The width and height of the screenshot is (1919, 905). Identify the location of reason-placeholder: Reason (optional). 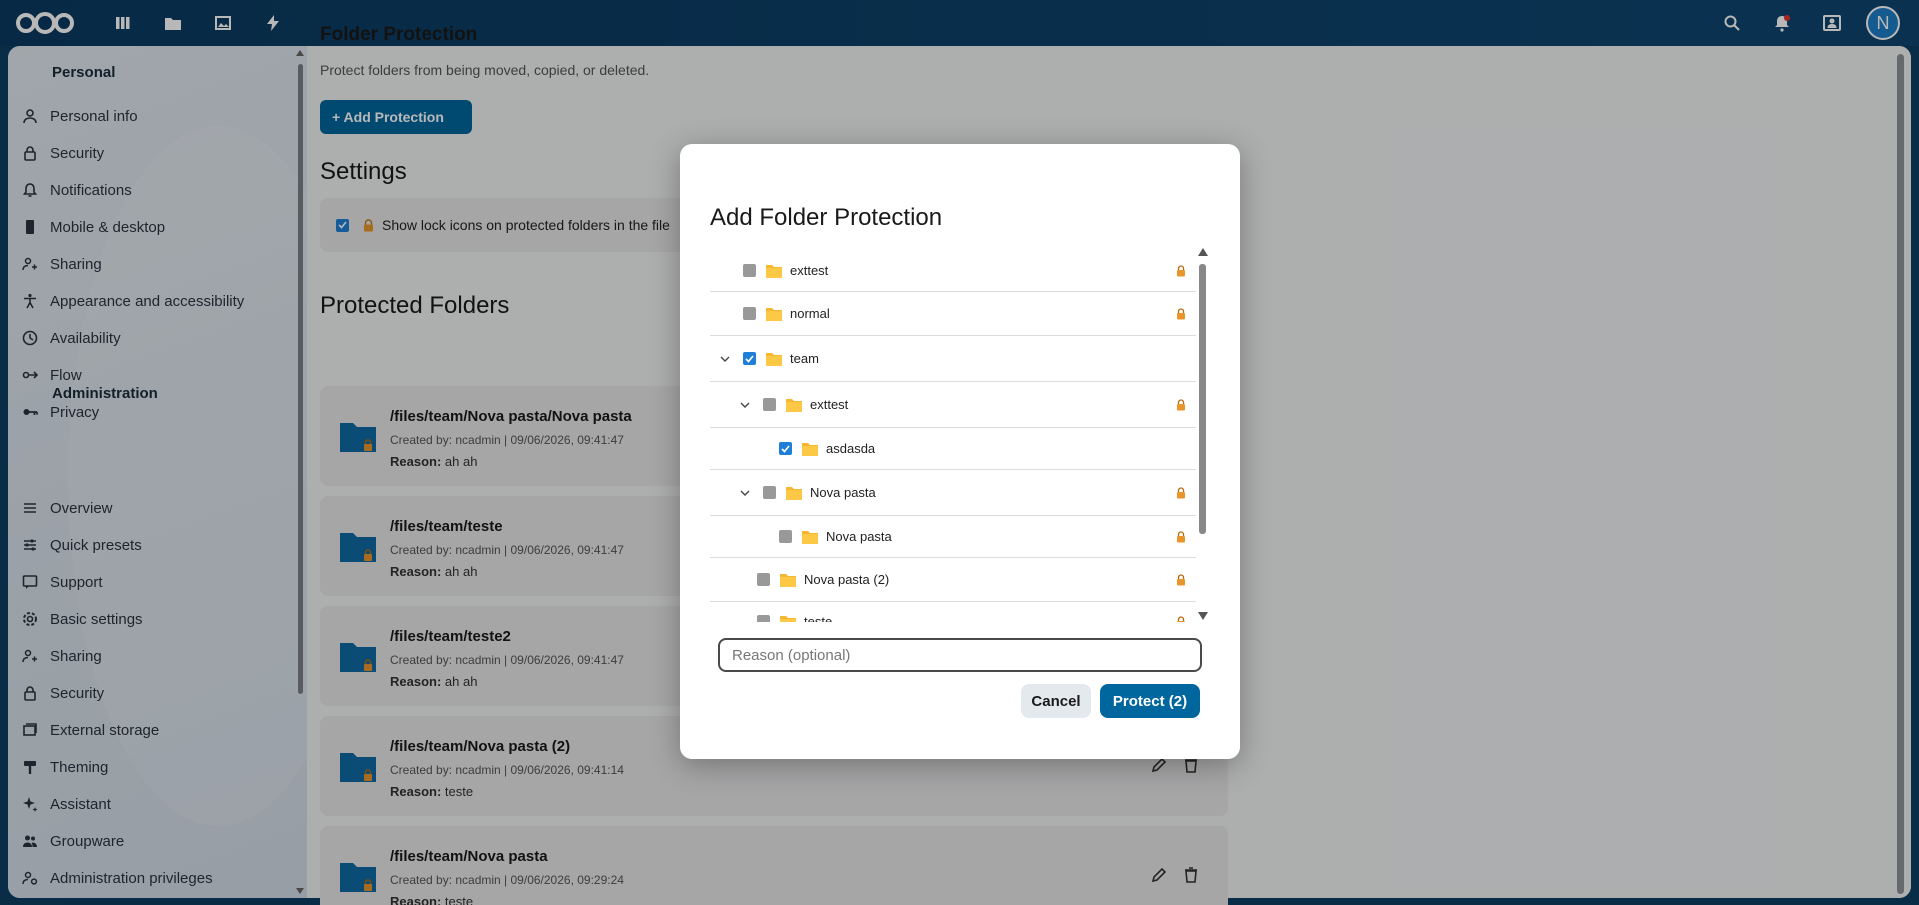
(791, 655).